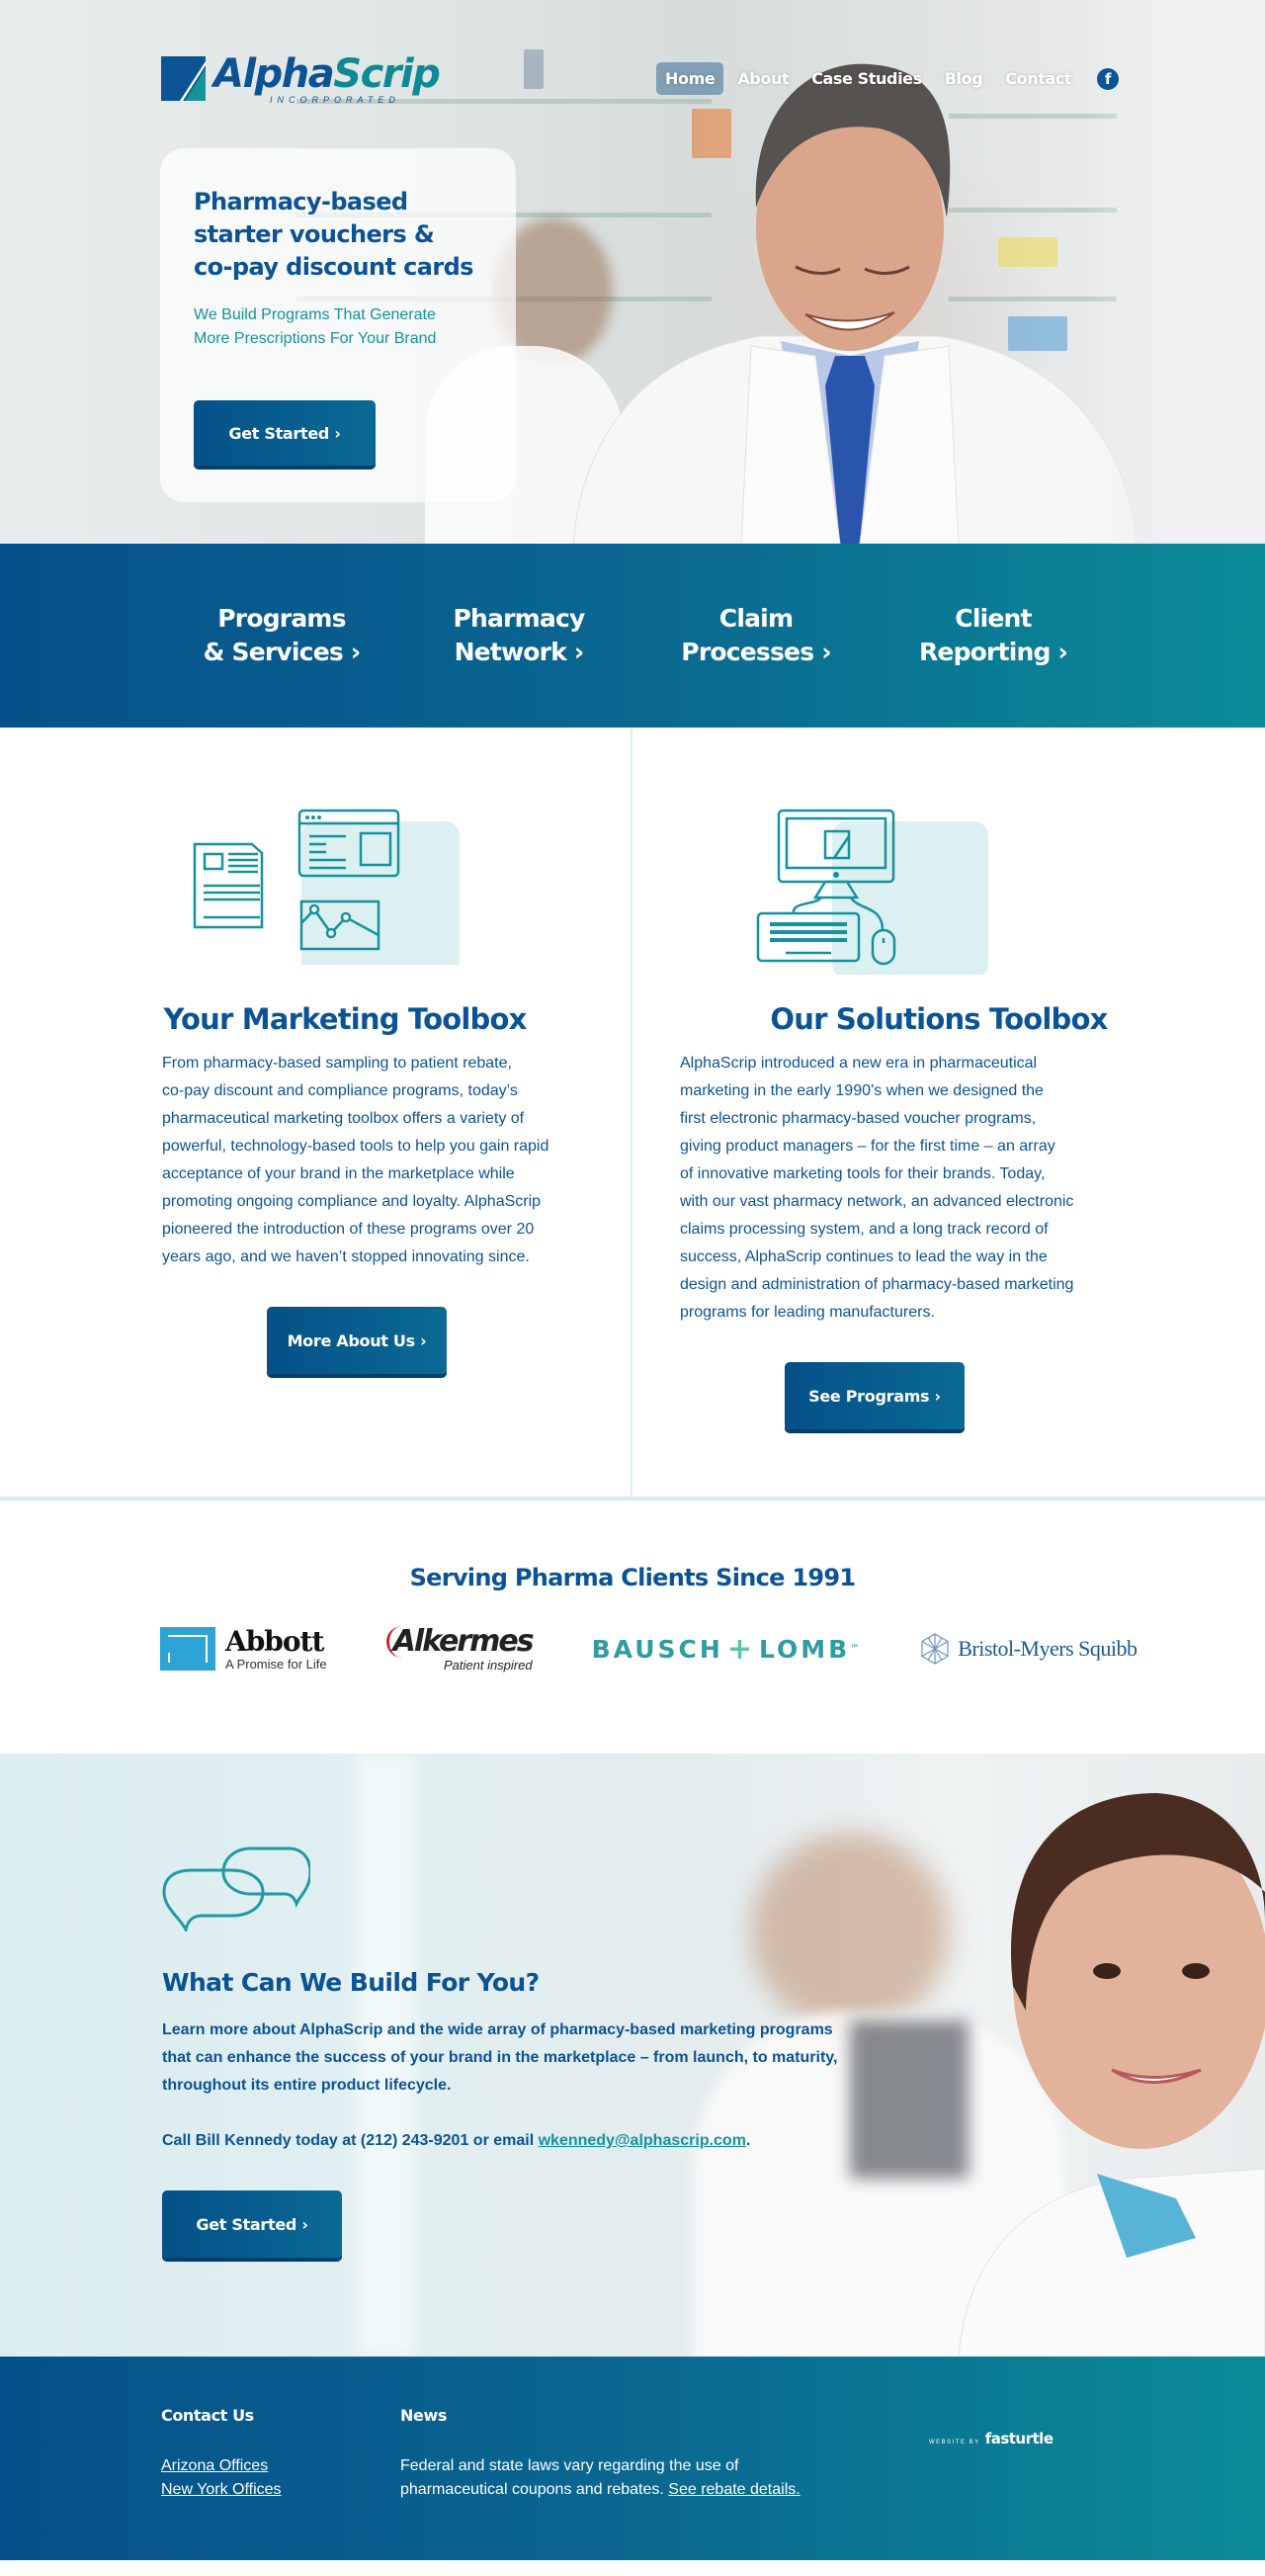  Describe the element at coordinates (954, 2443) in the screenshot. I see `credit-label: WEBSITE BY` at that location.